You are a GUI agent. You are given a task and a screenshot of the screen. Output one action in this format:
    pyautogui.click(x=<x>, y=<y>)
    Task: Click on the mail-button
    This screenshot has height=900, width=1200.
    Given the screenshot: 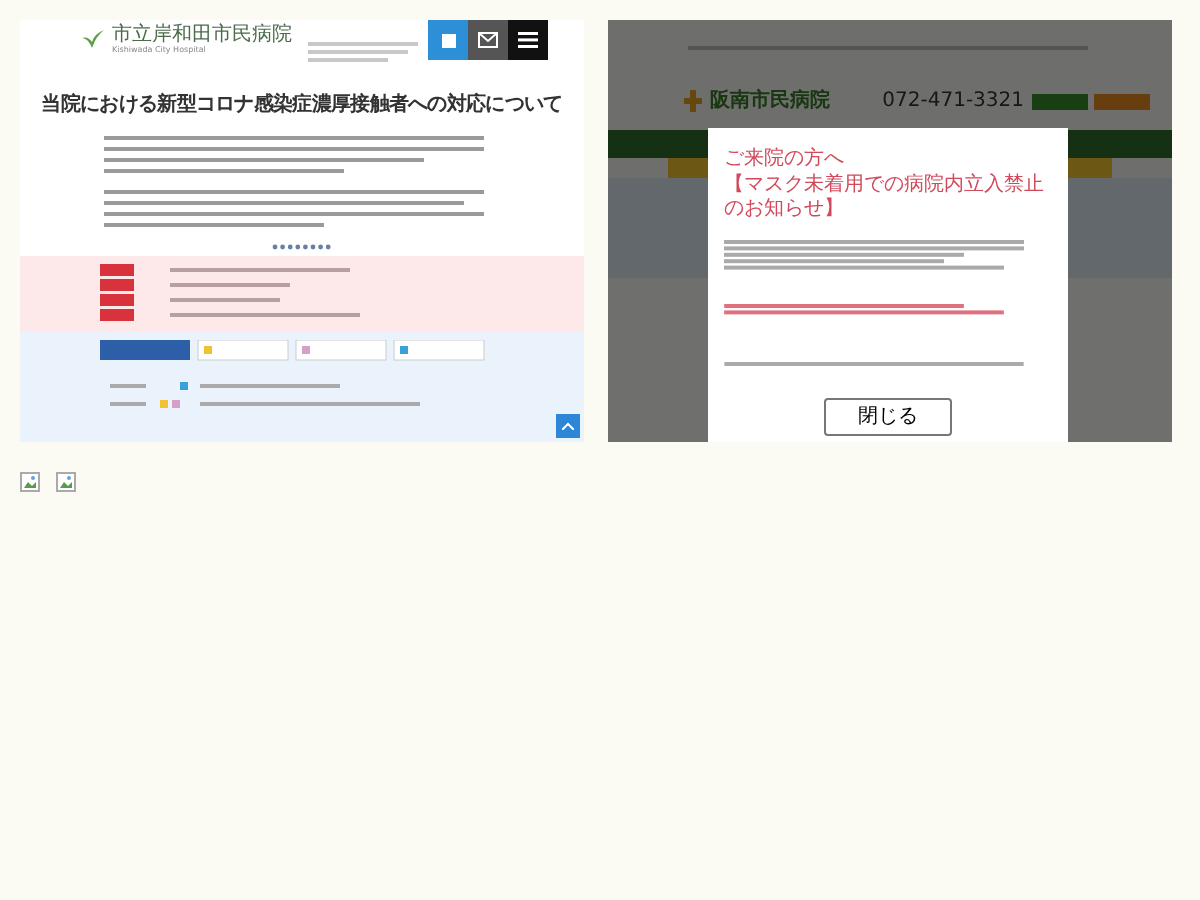 What is the action you would take?
    pyautogui.click(x=488, y=40)
    